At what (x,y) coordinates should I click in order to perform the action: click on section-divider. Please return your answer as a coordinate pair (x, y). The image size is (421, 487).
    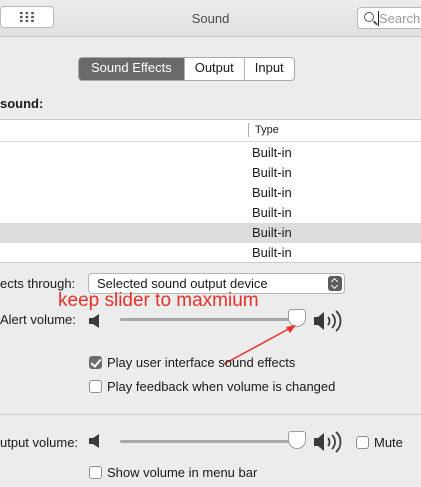
    Looking at the image, I should click on (210, 414).